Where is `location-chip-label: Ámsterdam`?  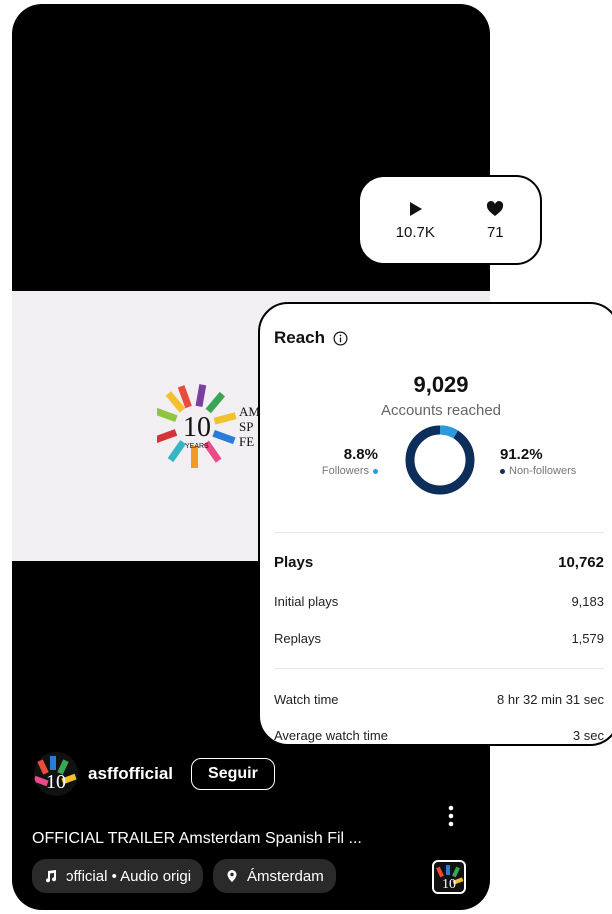
location-chip-label: Ámsterdam is located at coordinates (285, 876).